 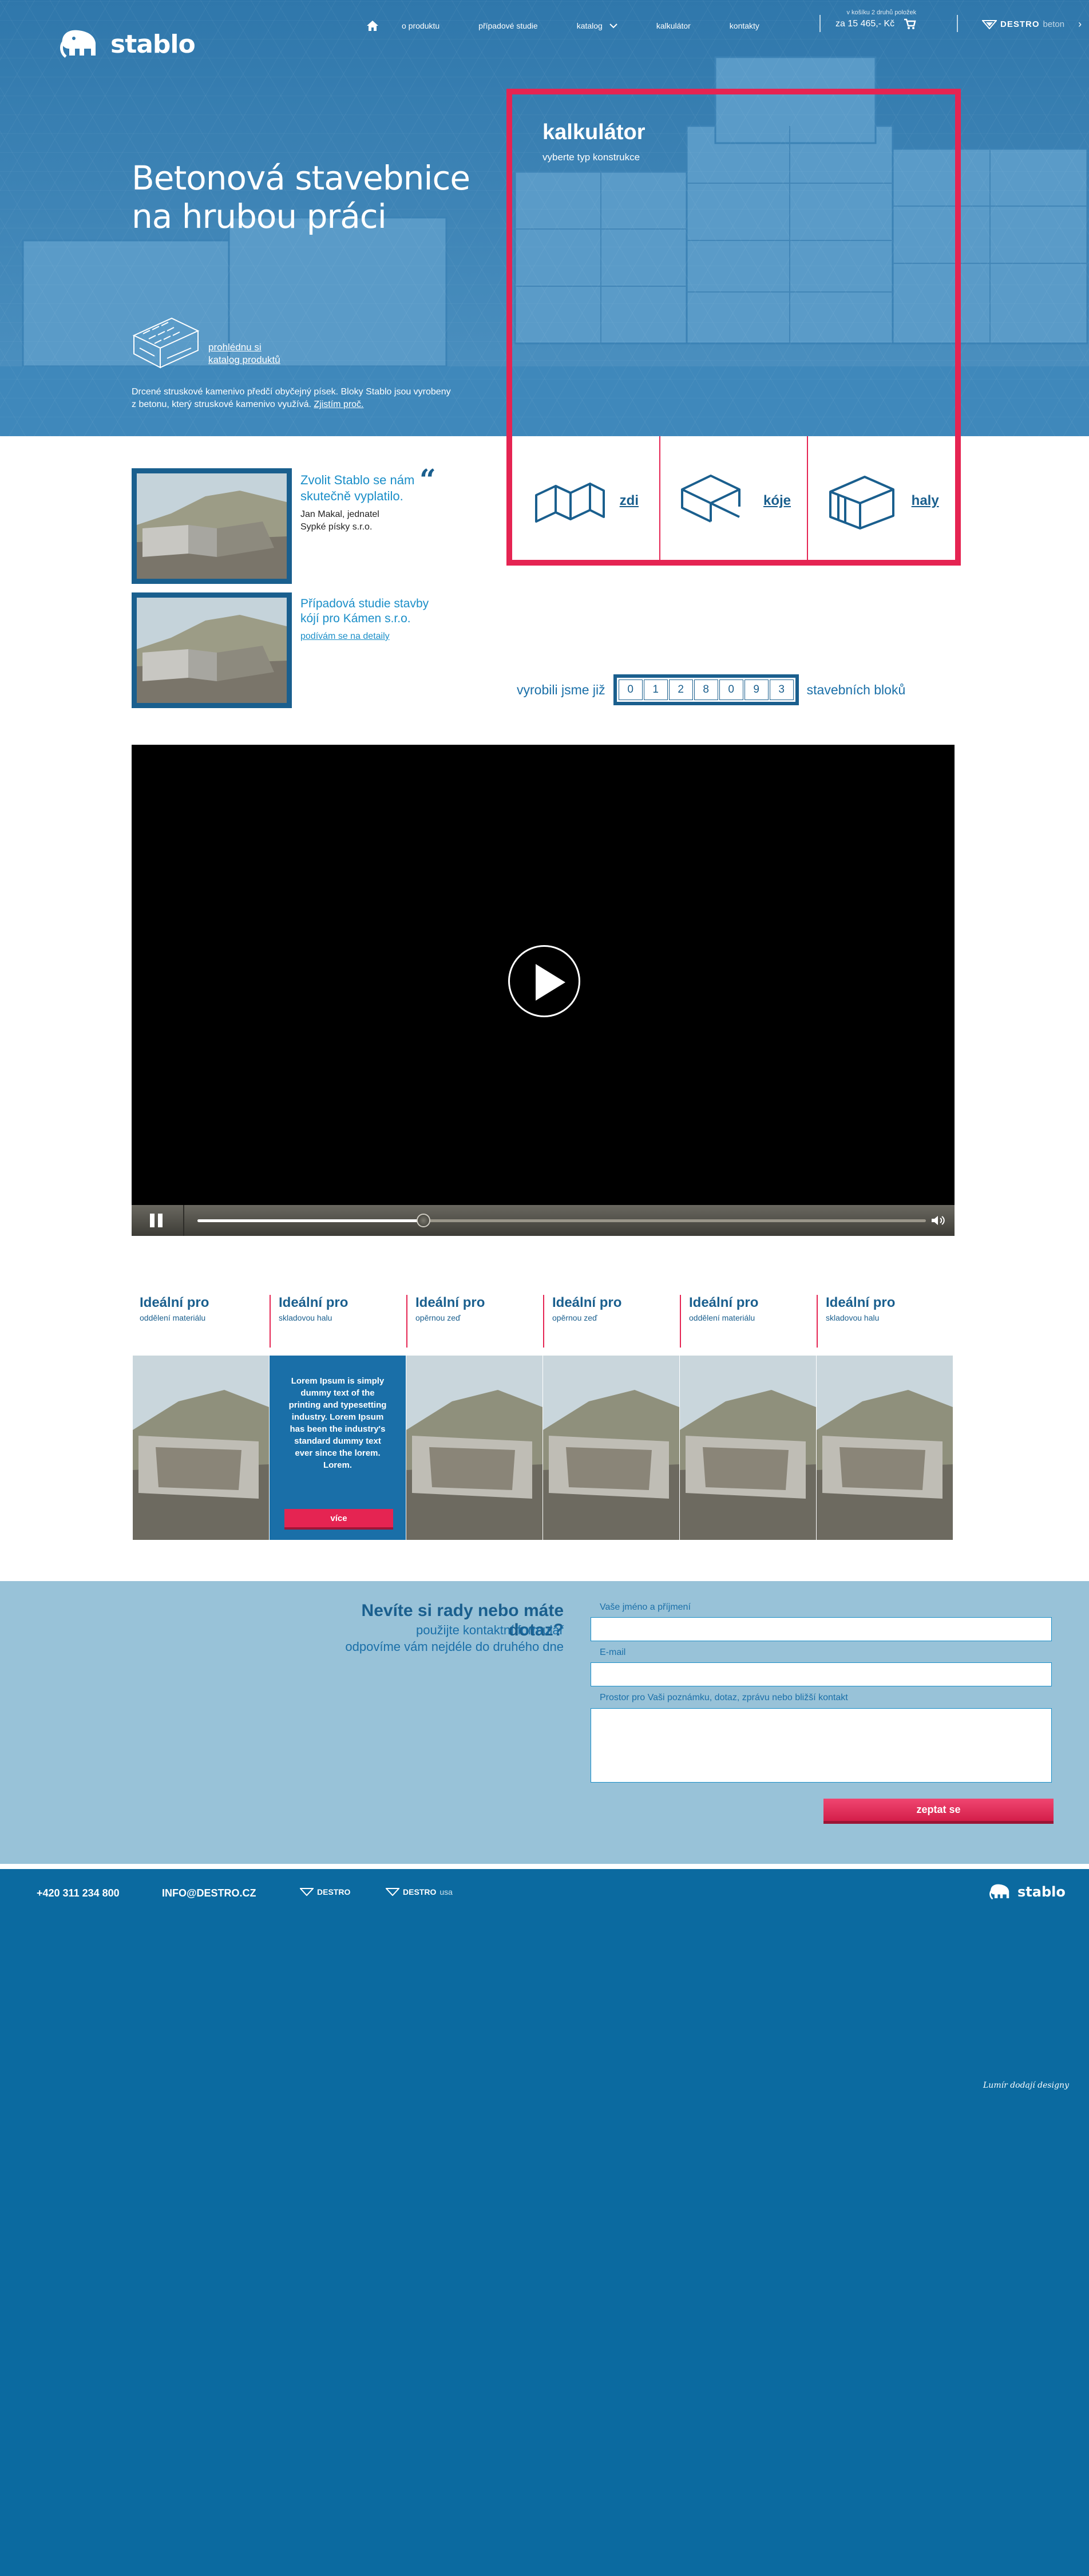 What do you see at coordinates (613, 1652) in the screenshot?
I see `email-label: E-mail` at bounding box center [613, 1652].